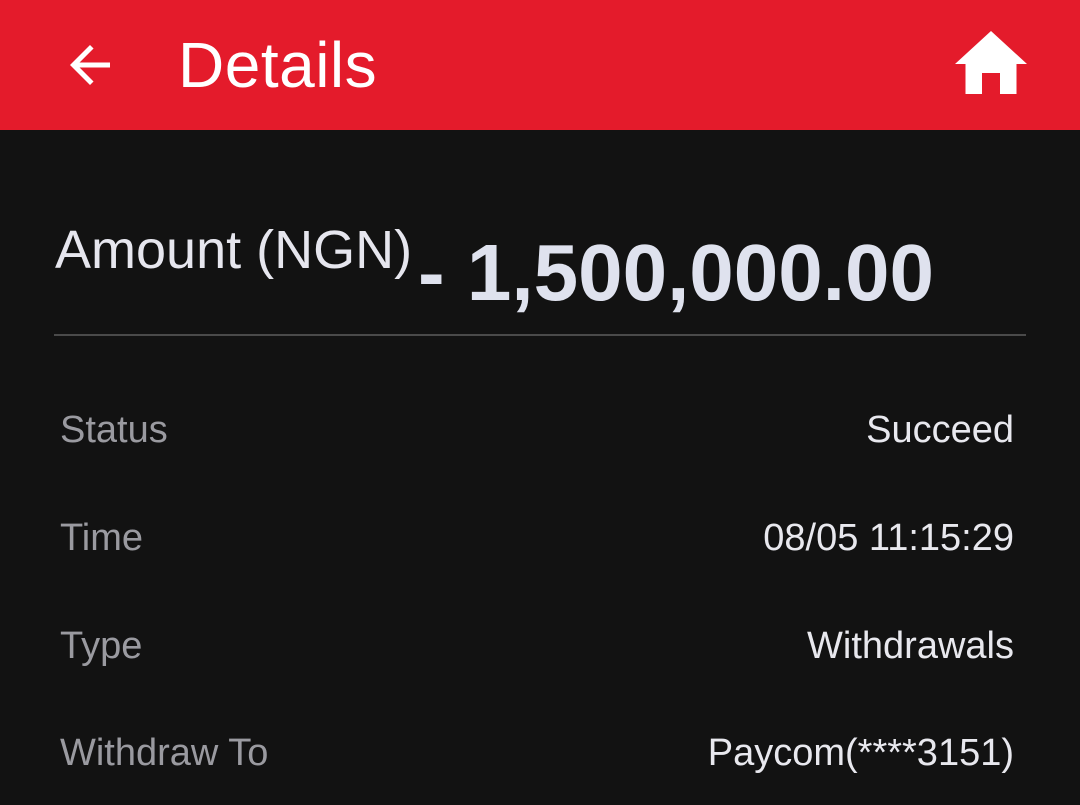 This screenshot has width=1080, height=805. Describe the element at coordinates (101, 646) in the screenshot. I see `type-label: Type` at that location.